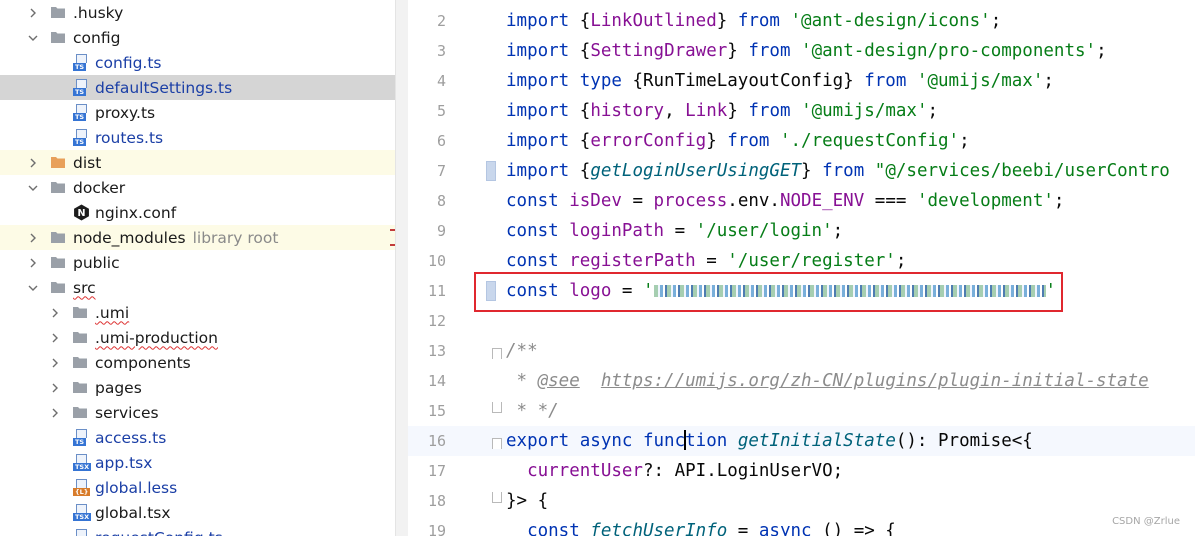  Describe the element at coordinates (98, 12) in the screenshot. I see `tree-item-label: .husky` at that location.